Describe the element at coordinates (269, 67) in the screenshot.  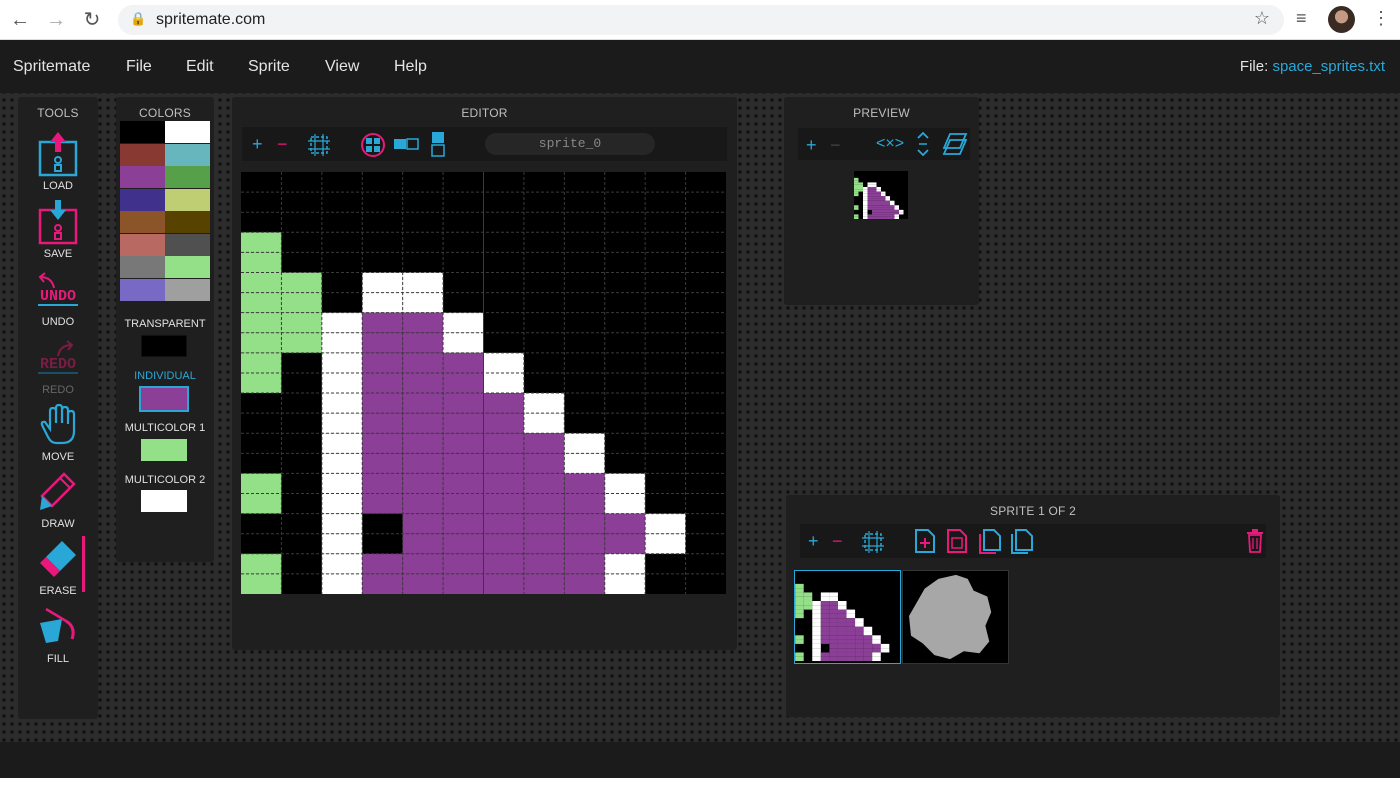
I see `menu-sprite: Sprite` at that location.